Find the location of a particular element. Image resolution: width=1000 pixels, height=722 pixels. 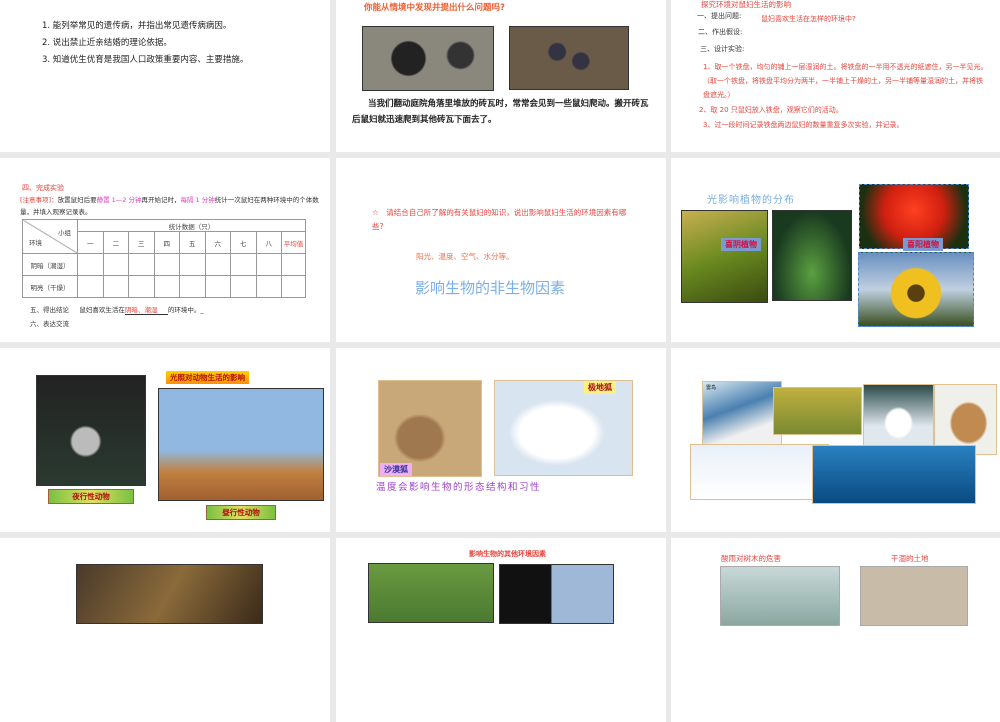

slide-thumbnail-12: 酸雨对树木的危害 干涸的土地 is located at coordinates (835, 630).